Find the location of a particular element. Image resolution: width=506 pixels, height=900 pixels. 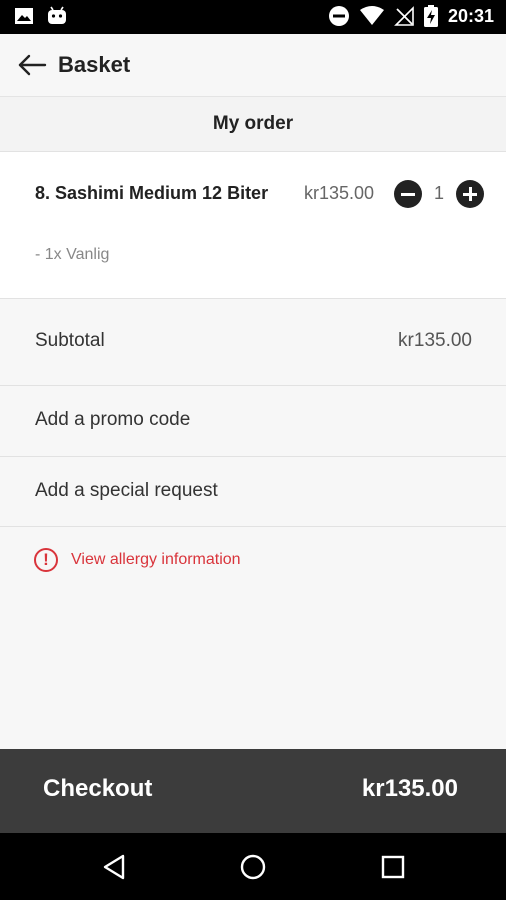

checkout-total: kr135.00 is located at coordinates (409, 788).